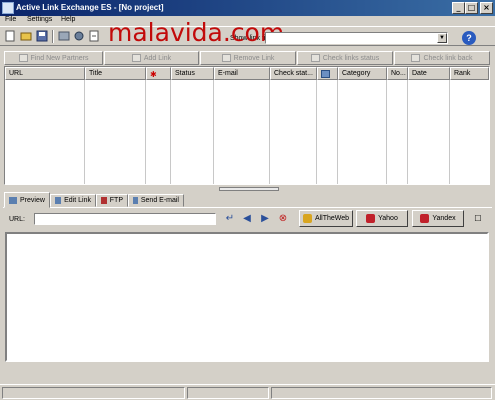 The height and width of the screenshot is (400, 495). I want to click on tab-preview: Preview, so click(27, 200).